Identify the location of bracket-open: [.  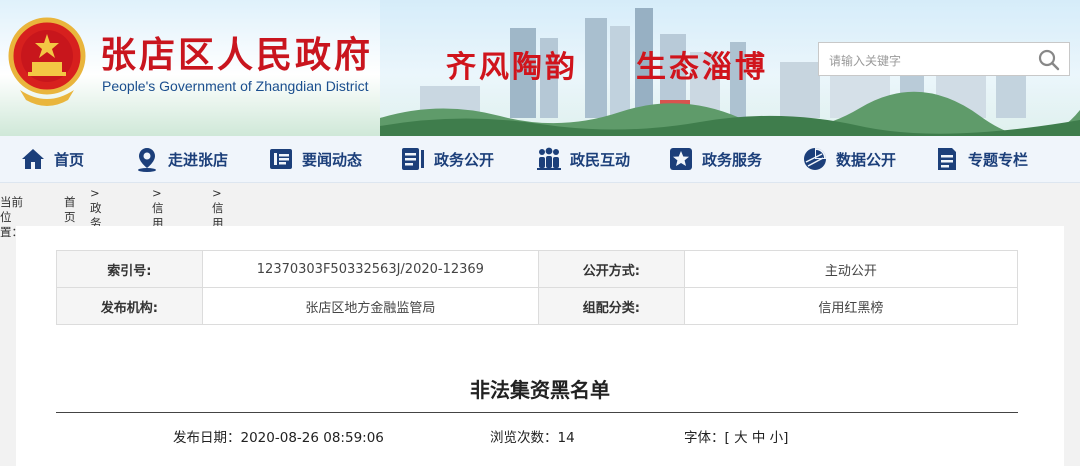
(727, 438).